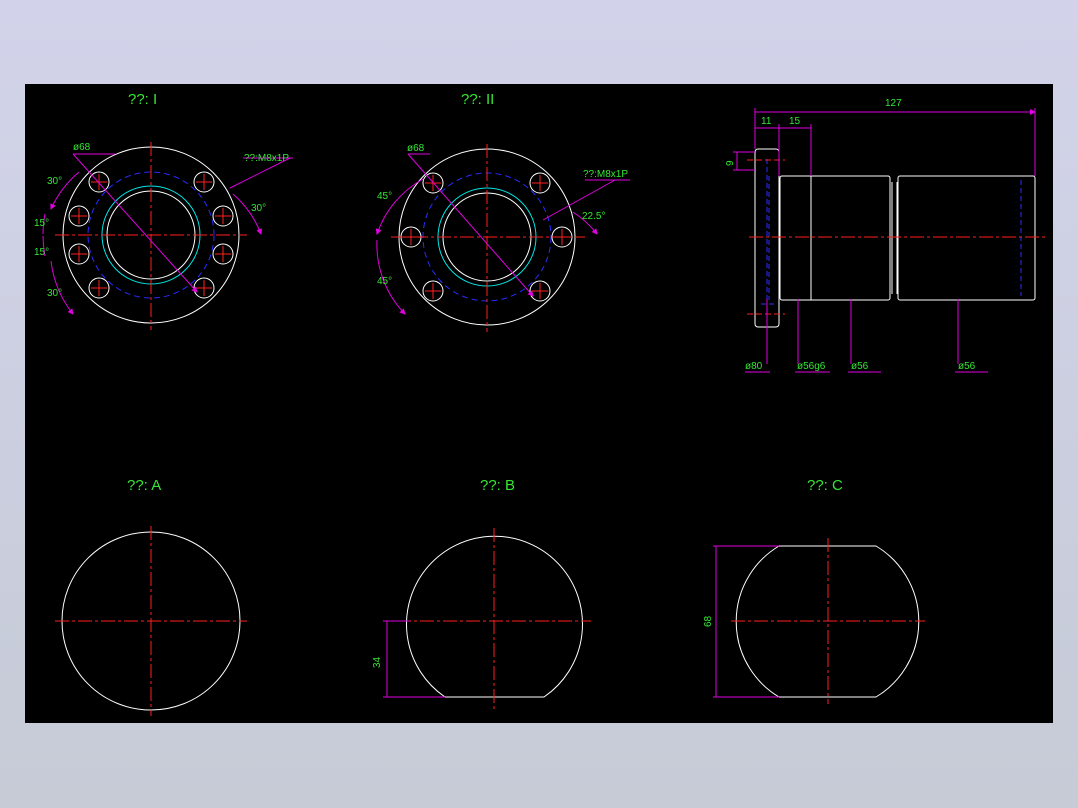 The height and width of the screenshot is (808, 1078). Describe the element at coordinates (967, 366) in the screenshot. I see `dim-dia-end: ø56` at that location.